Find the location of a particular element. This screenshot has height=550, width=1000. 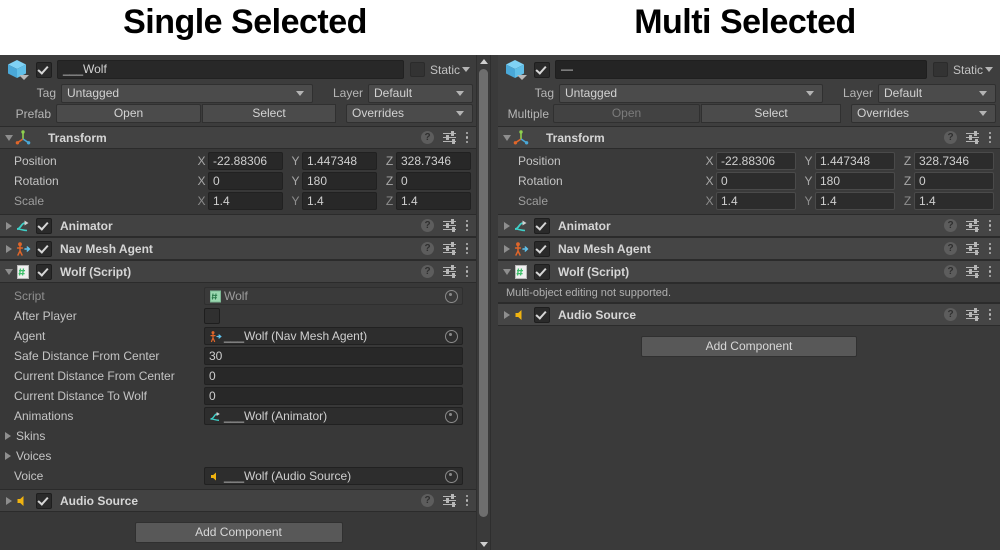

property-row-skins: Skins is located at coordinates (238, 436).